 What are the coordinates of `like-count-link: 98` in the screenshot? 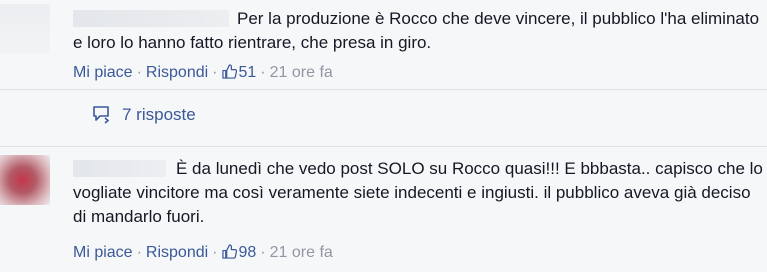 It's located at (239, 252).